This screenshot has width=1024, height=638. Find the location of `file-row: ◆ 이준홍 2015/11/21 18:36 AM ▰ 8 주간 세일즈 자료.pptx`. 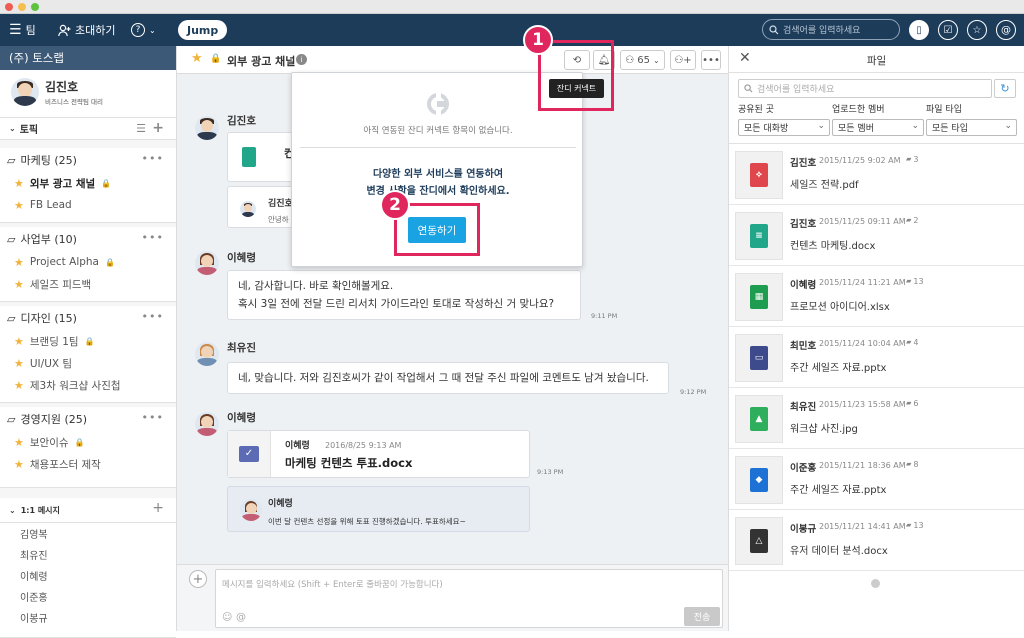

file-row: ◆ 이준홍 2015/11/21 18:36 AM ▰ 8 주간 세일즈 자료.pptx is located at coordinates (876, 480).